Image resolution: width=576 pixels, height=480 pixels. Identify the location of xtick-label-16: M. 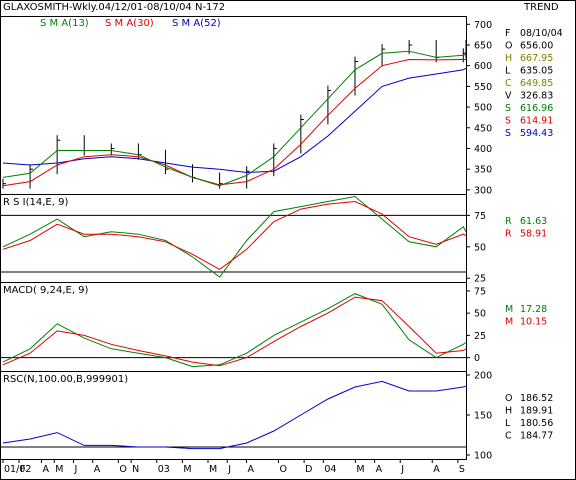
(360, 469).